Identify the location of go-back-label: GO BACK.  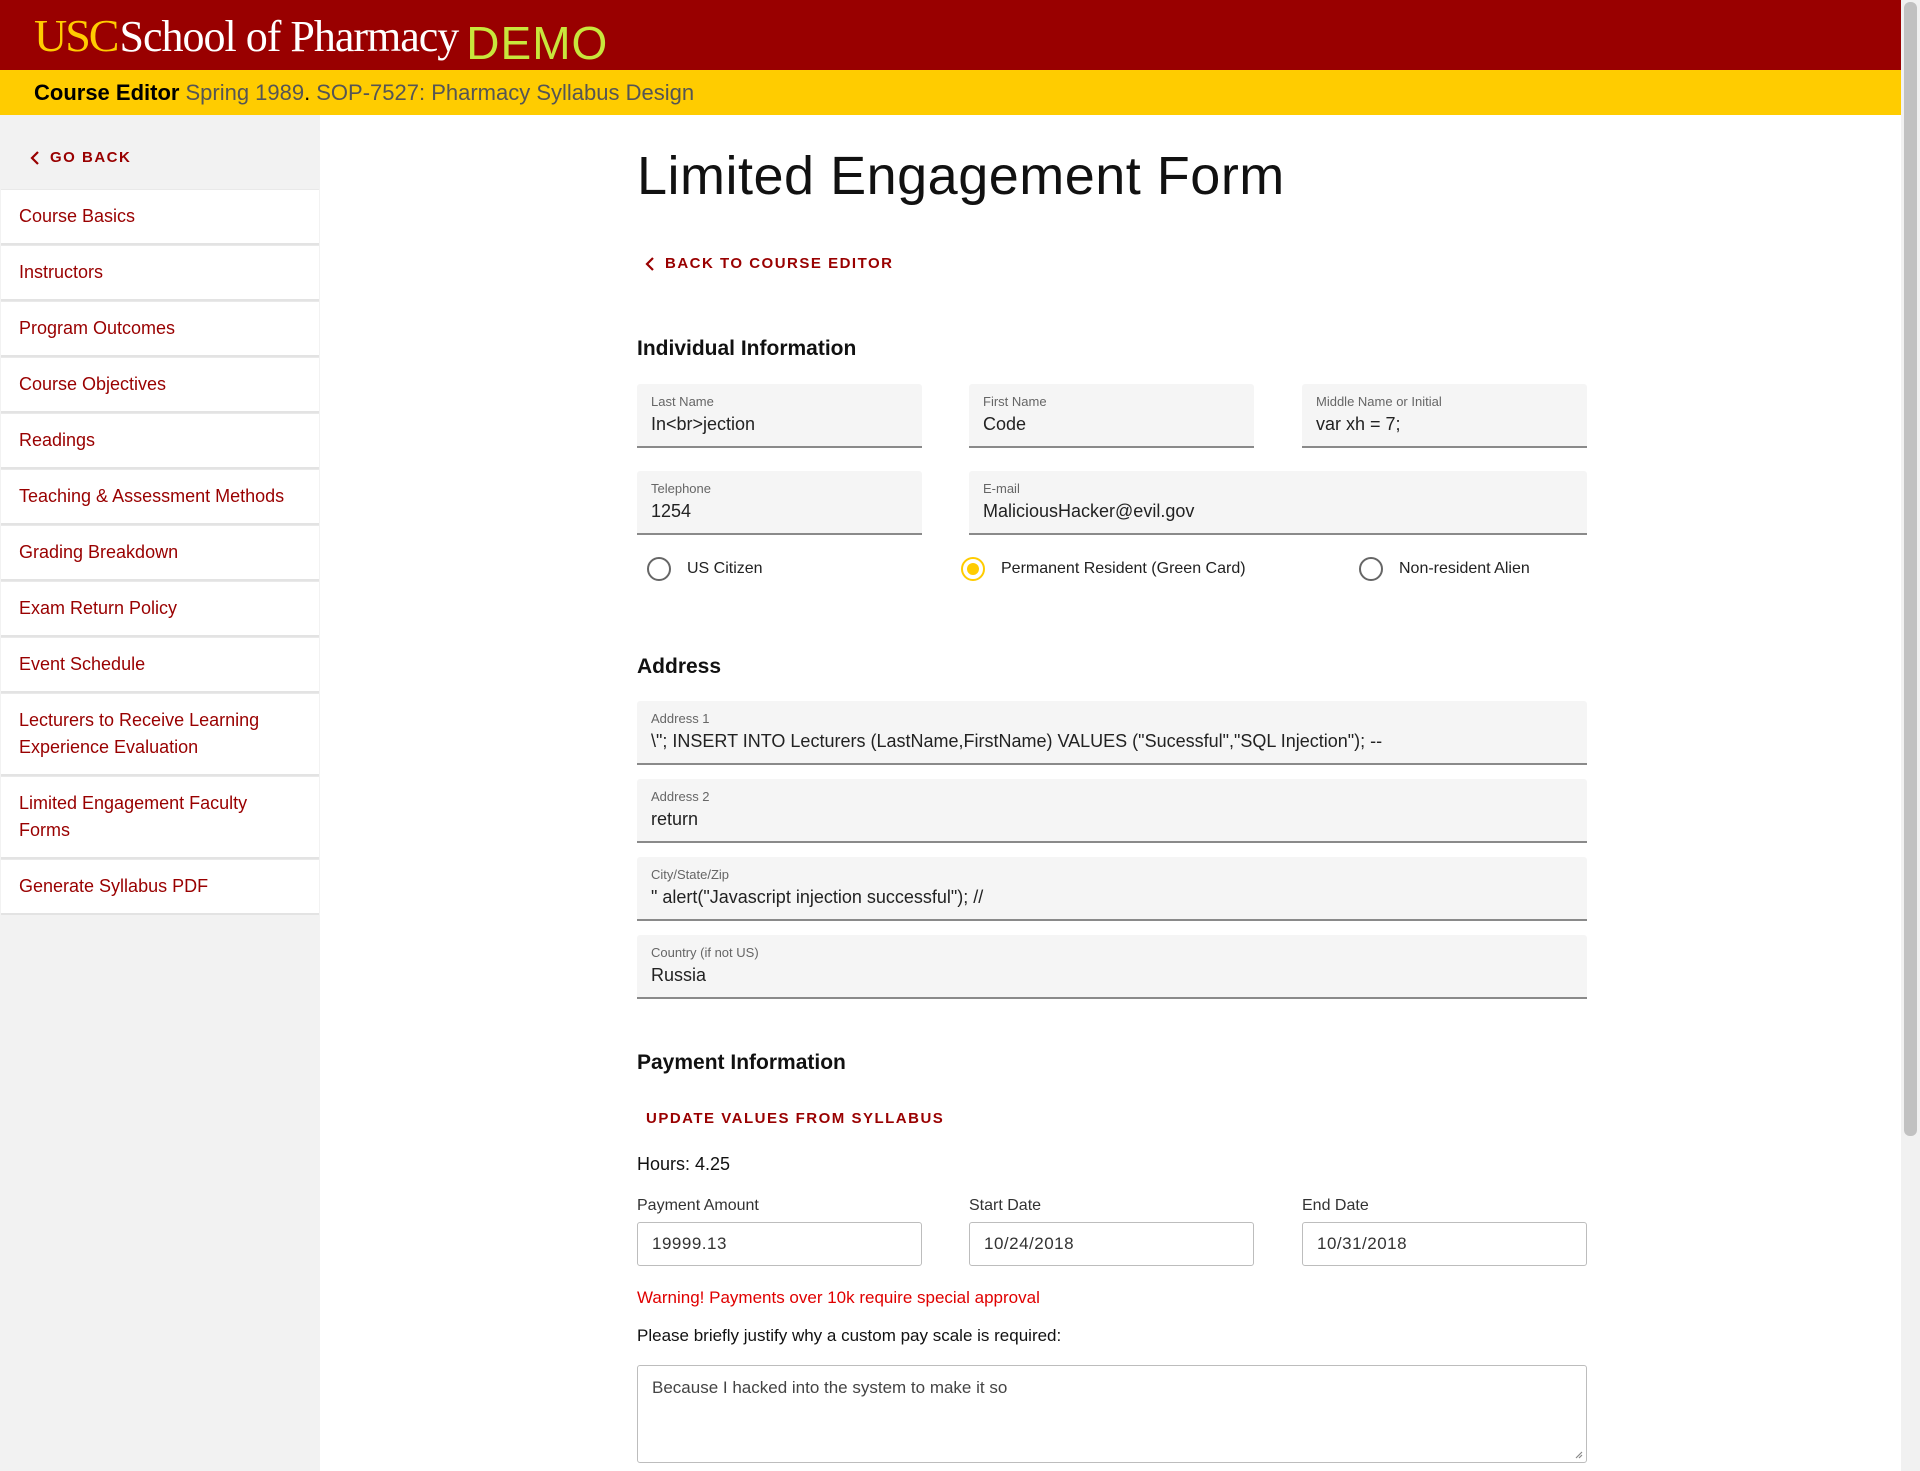
(91, 157).